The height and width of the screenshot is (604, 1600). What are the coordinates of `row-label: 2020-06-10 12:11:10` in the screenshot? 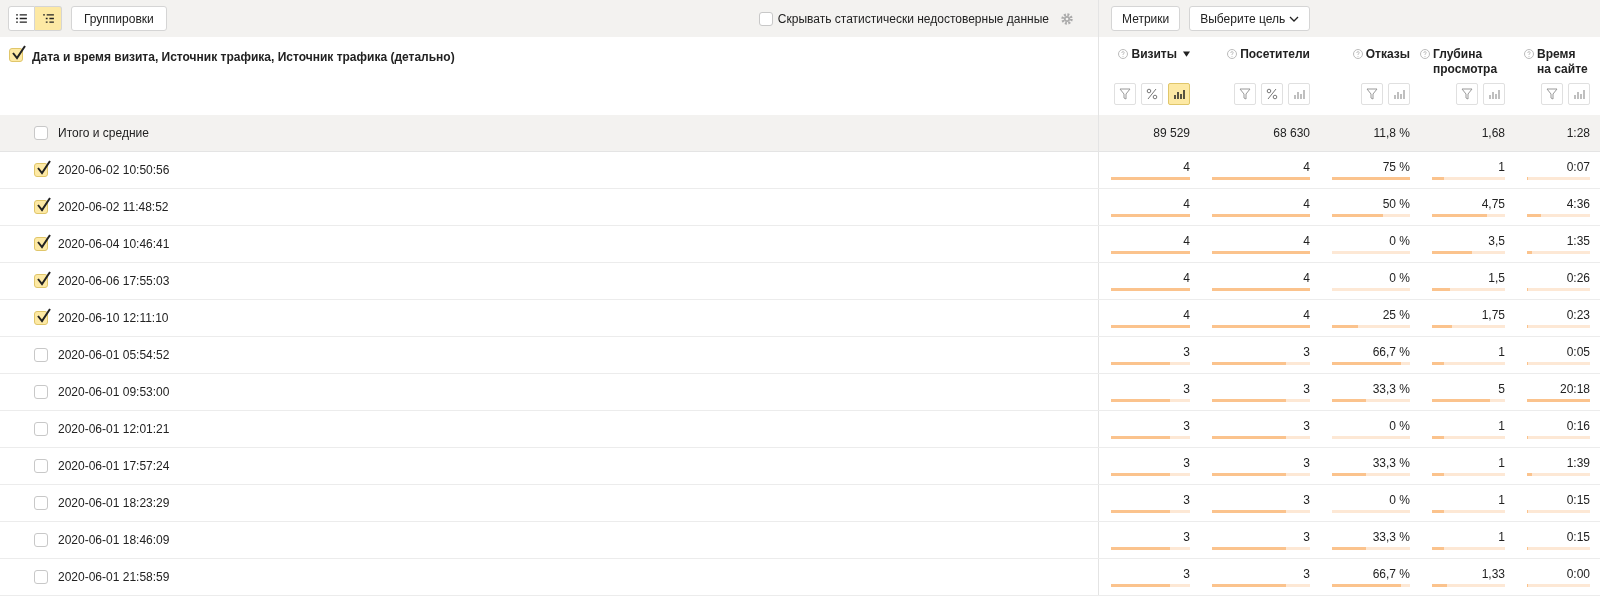 It's located at (113, 318).